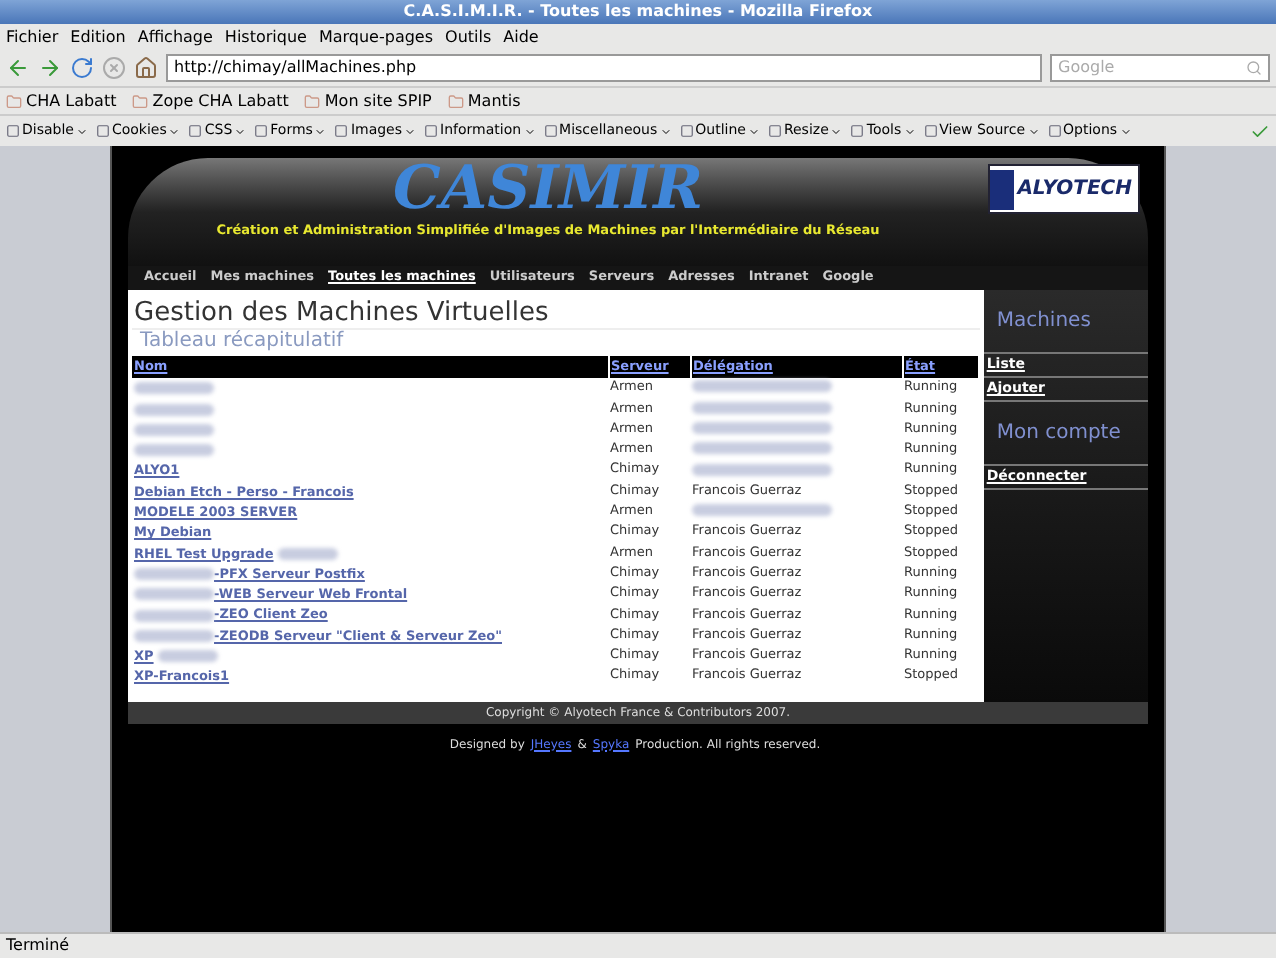  Describe the element at coordinates (341, 313) in the screenshot. I see `page-heading: Gestion des Machines Virtuelles` at that location.